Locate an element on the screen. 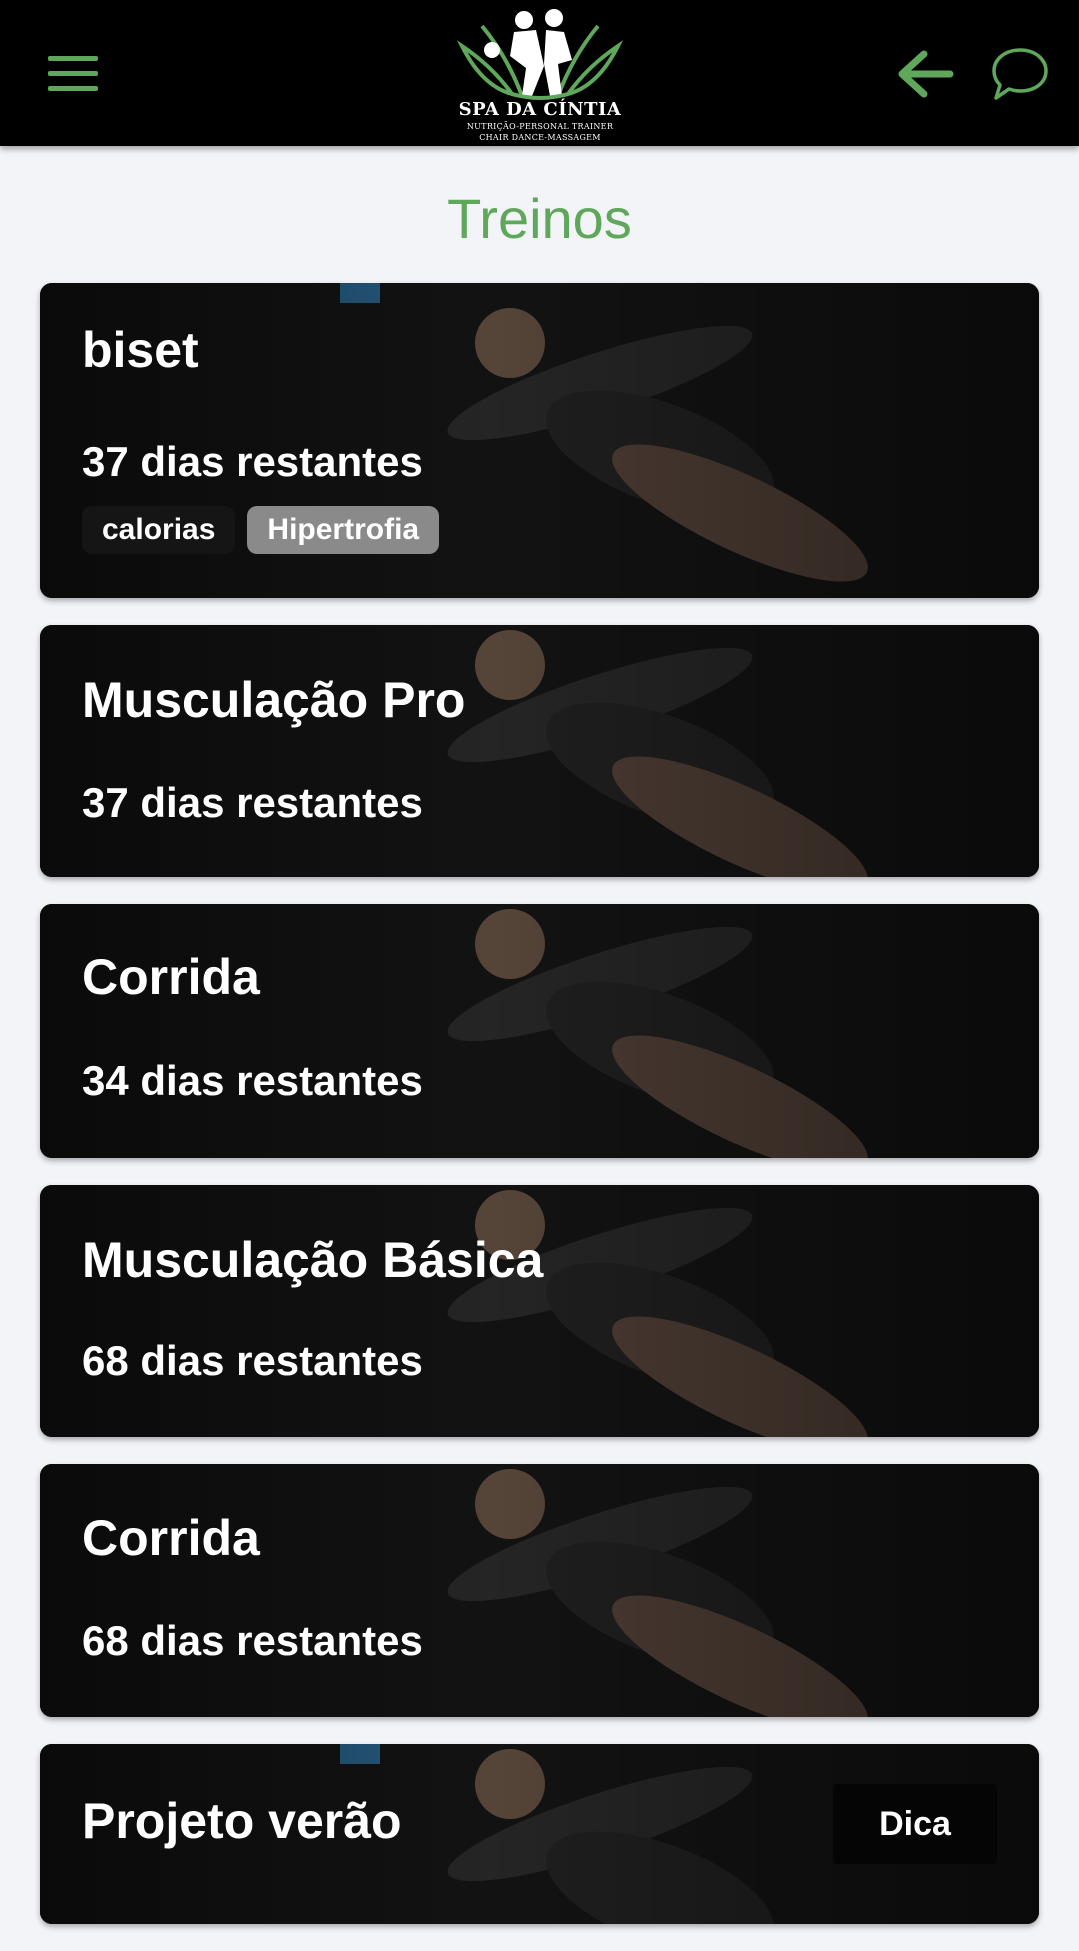  chat-button is located at coordinates (1020, 74).